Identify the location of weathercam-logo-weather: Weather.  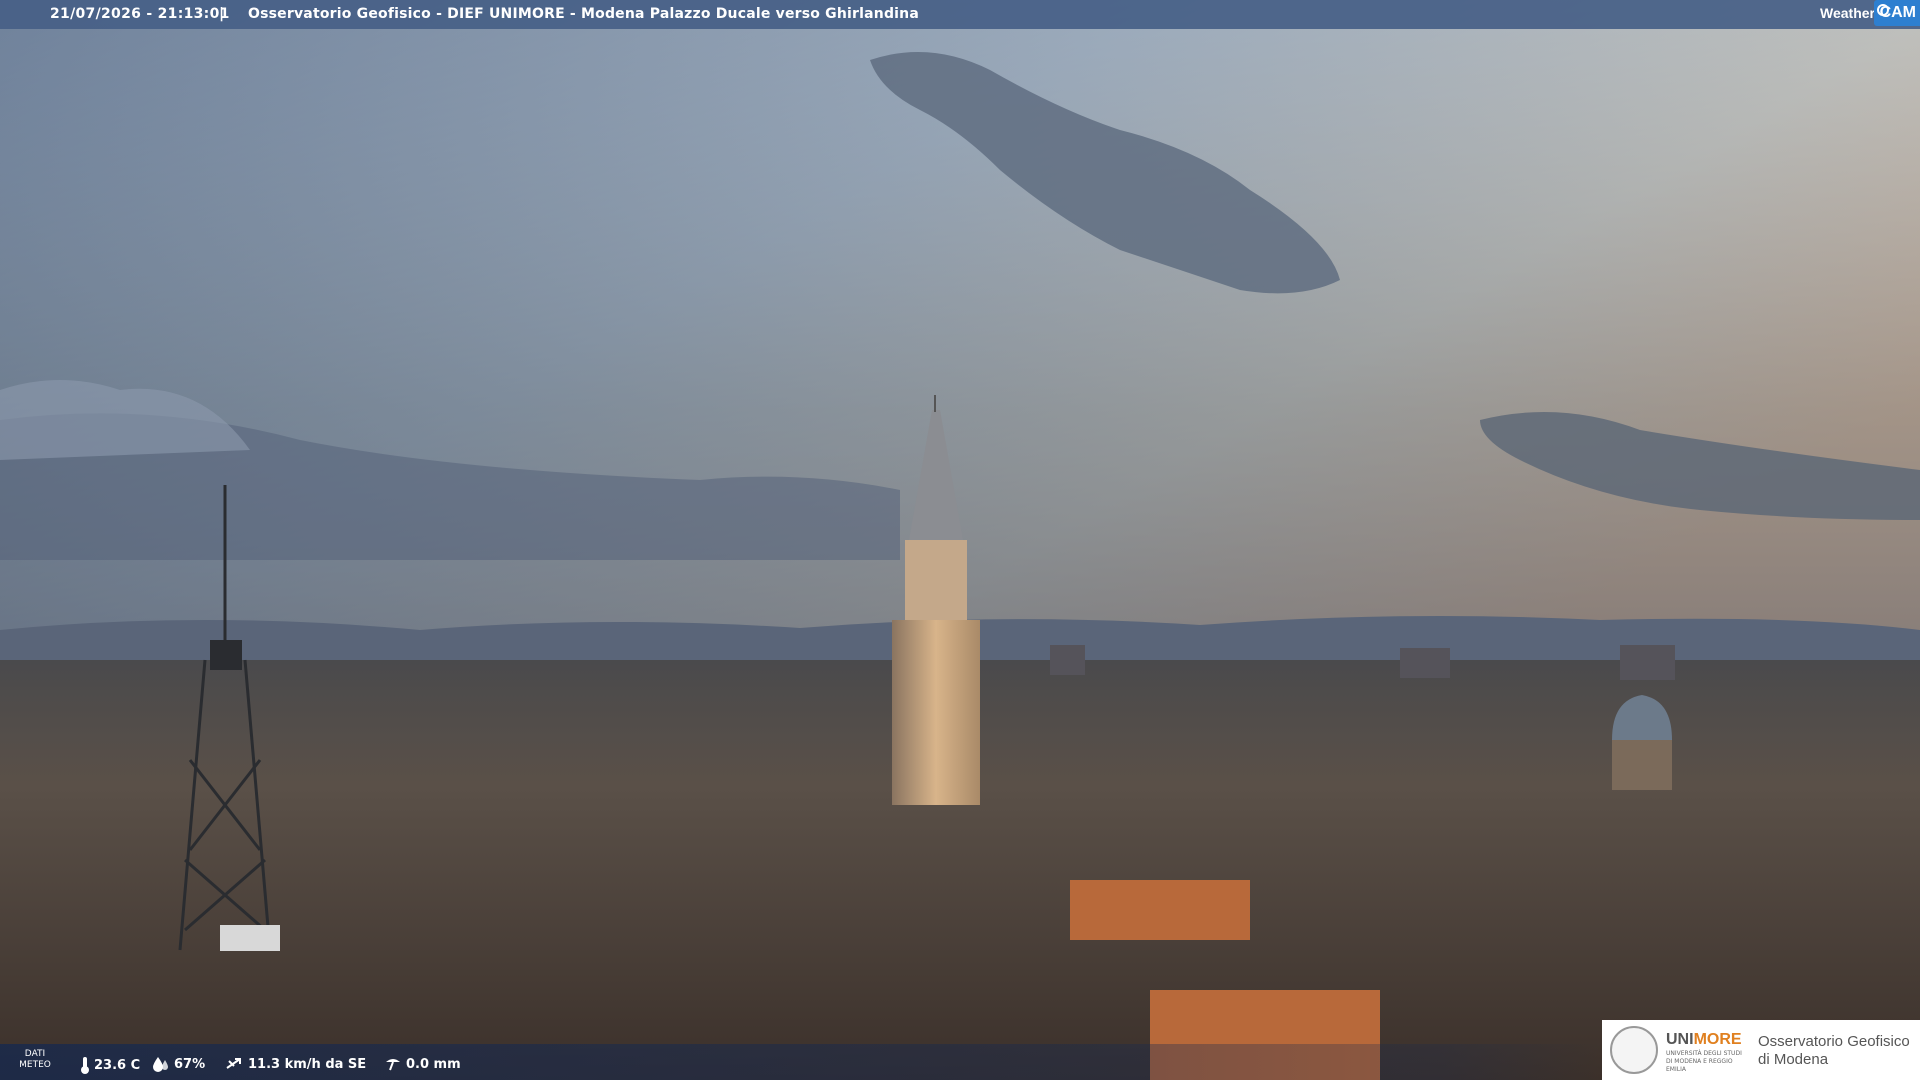
(1847, 13).